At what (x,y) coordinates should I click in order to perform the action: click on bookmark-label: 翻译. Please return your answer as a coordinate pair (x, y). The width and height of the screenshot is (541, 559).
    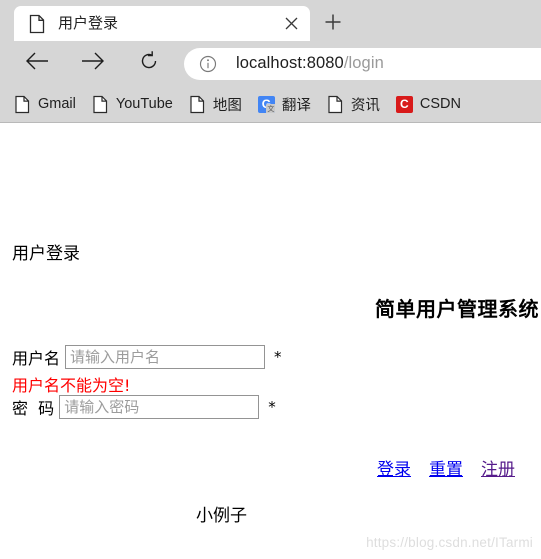
    Looking at the image, I should click on (296, 105).